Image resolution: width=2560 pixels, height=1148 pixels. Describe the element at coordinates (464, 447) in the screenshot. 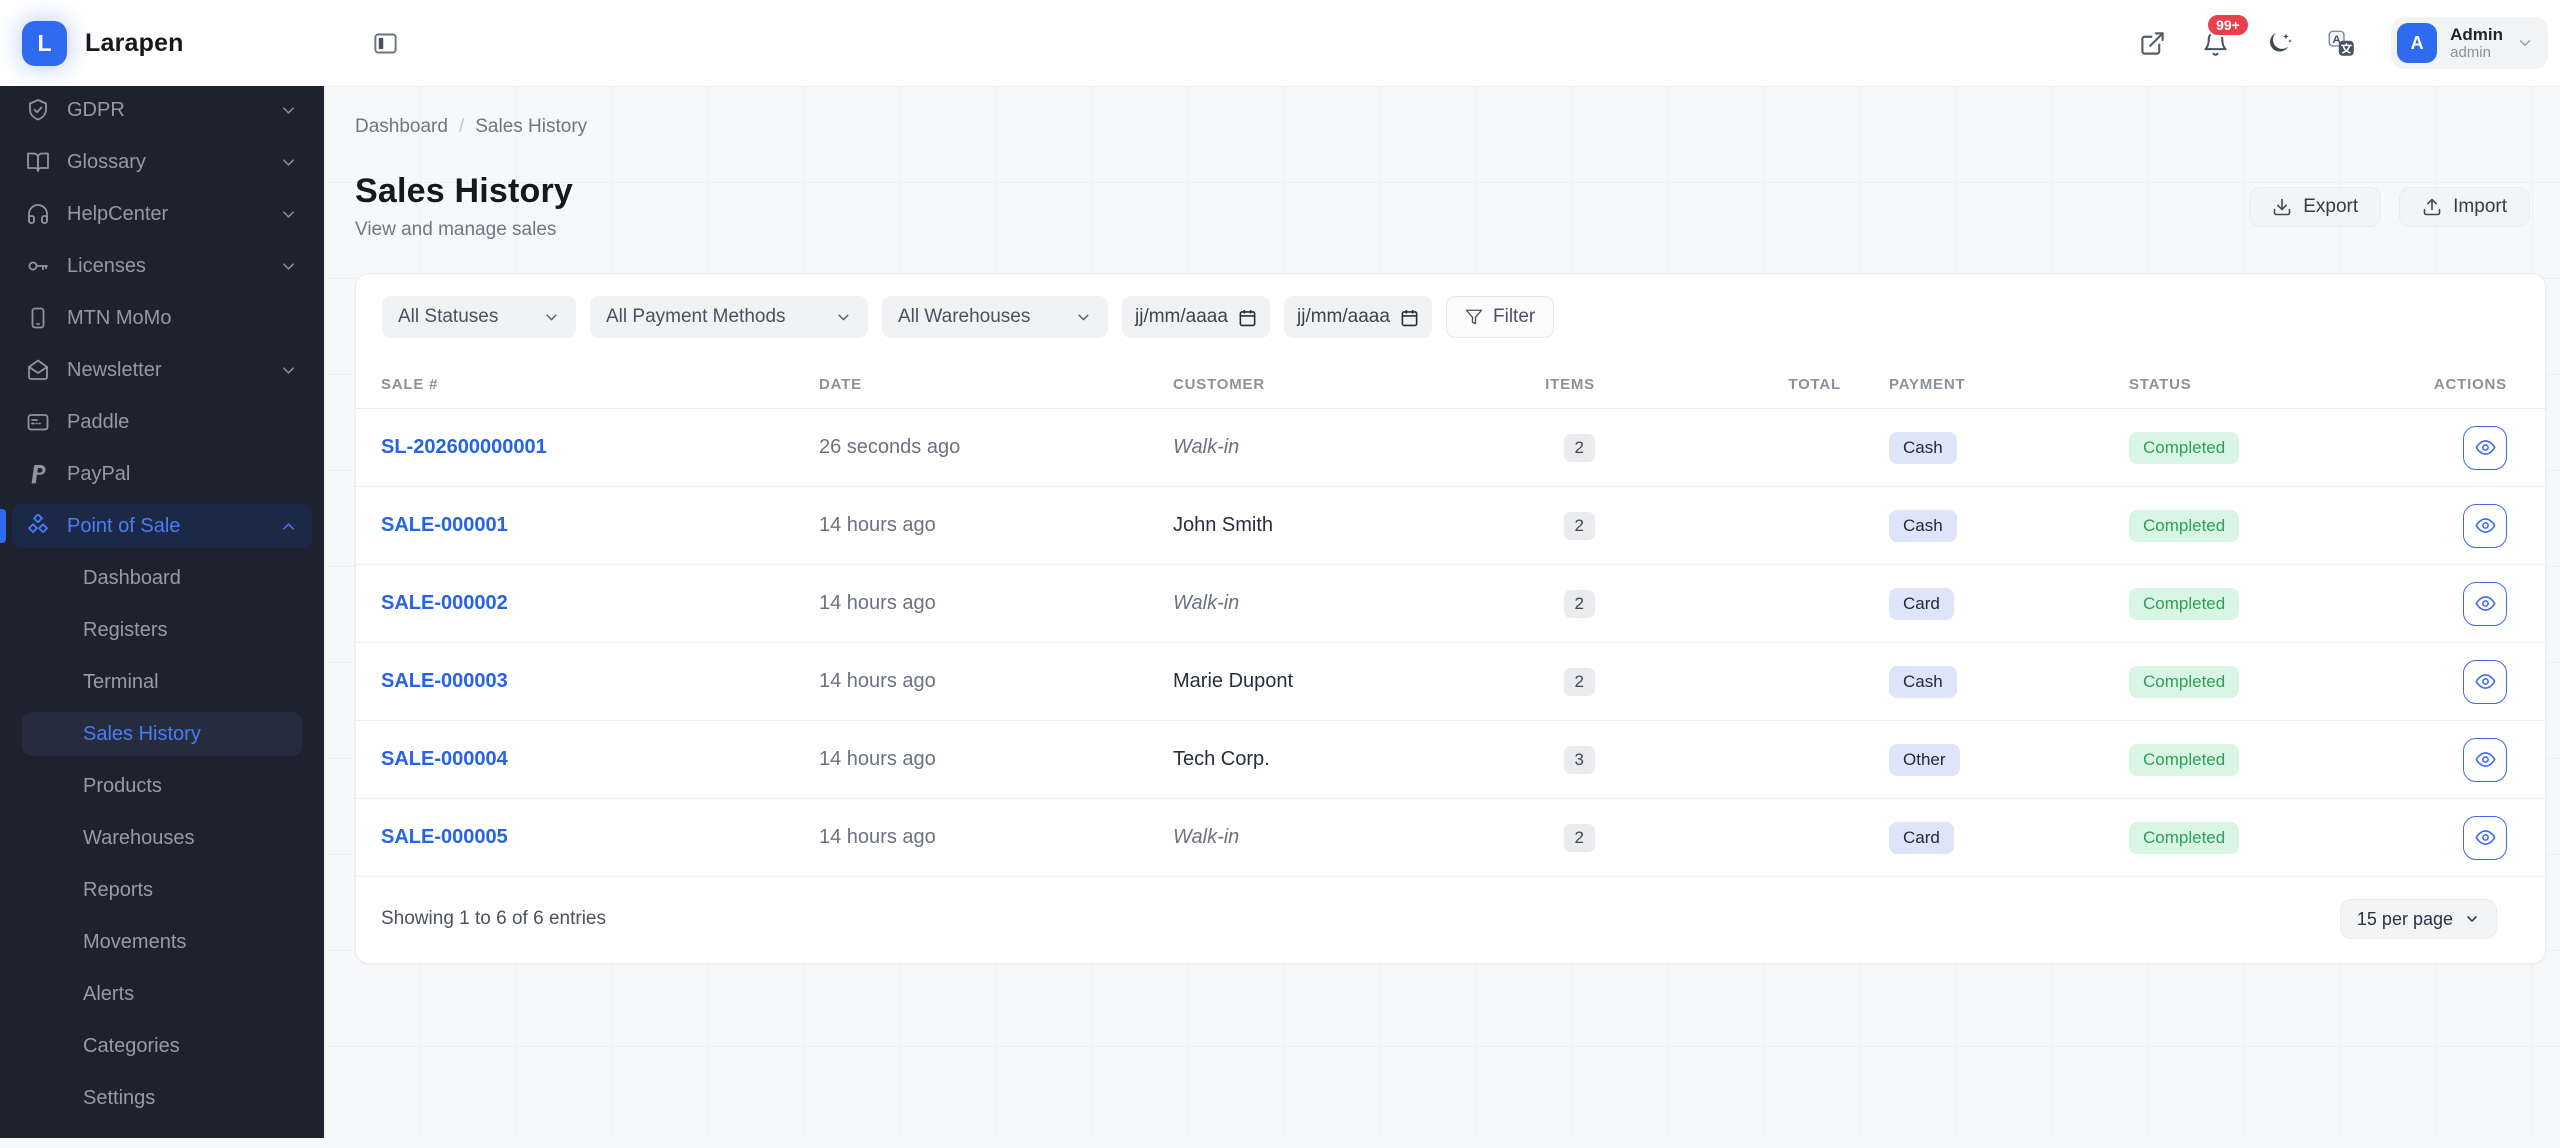

I see `sale-number-link: SL-202600000001` at that location.